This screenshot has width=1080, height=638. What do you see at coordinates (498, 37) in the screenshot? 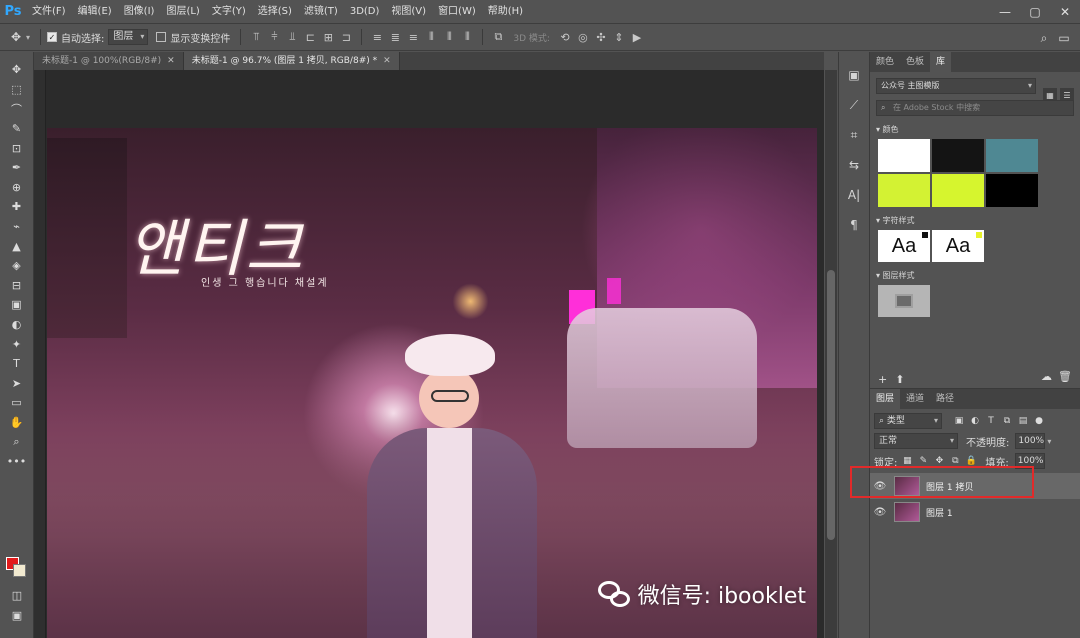
I see `auto-align-icon: ⧉` at bounding box center [498, 37].